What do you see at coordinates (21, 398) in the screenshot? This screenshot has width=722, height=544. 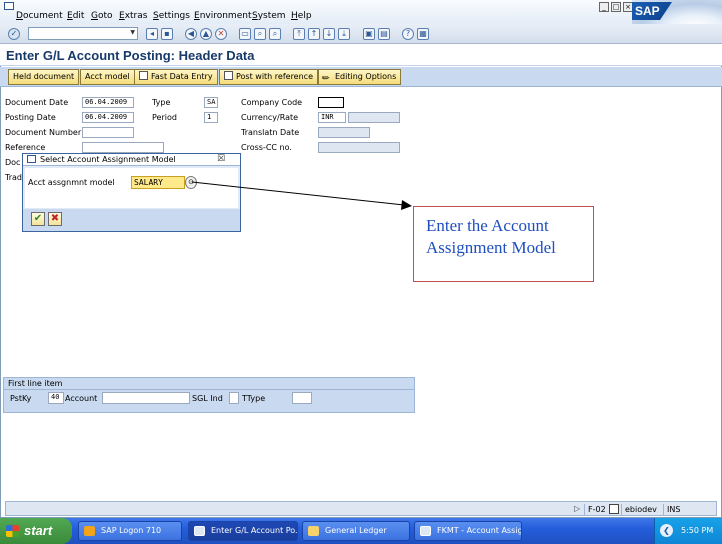 I see `pstky-label: PstKy` at bounding box center [21, 398].